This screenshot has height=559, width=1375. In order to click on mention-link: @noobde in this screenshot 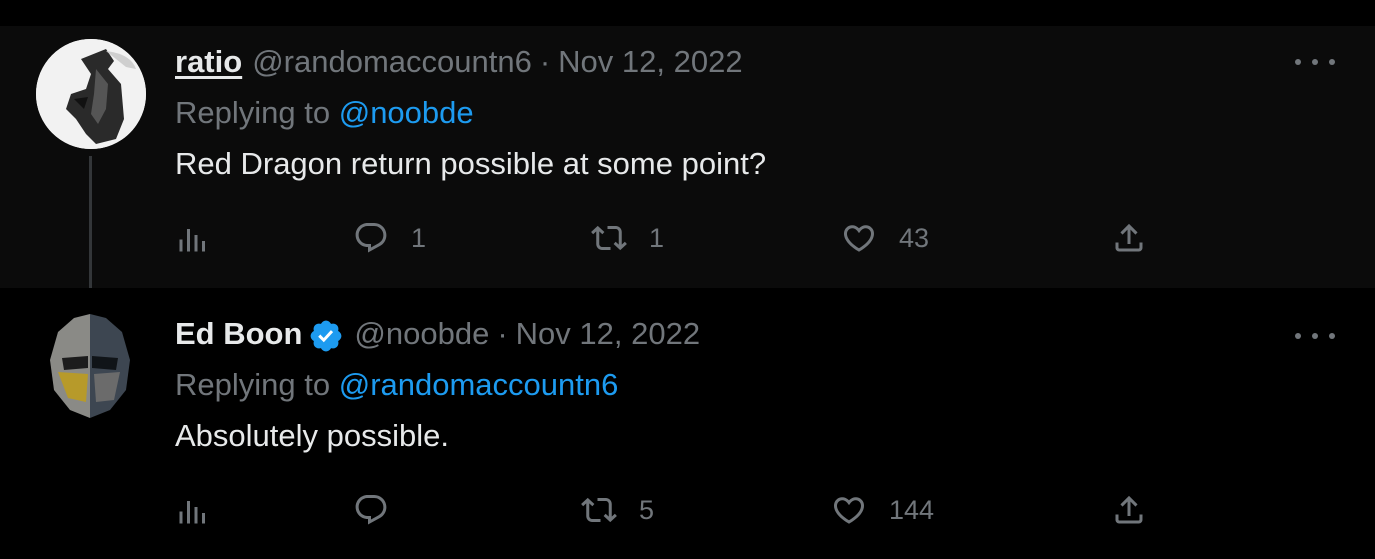, I will do `click(406, 112)`.